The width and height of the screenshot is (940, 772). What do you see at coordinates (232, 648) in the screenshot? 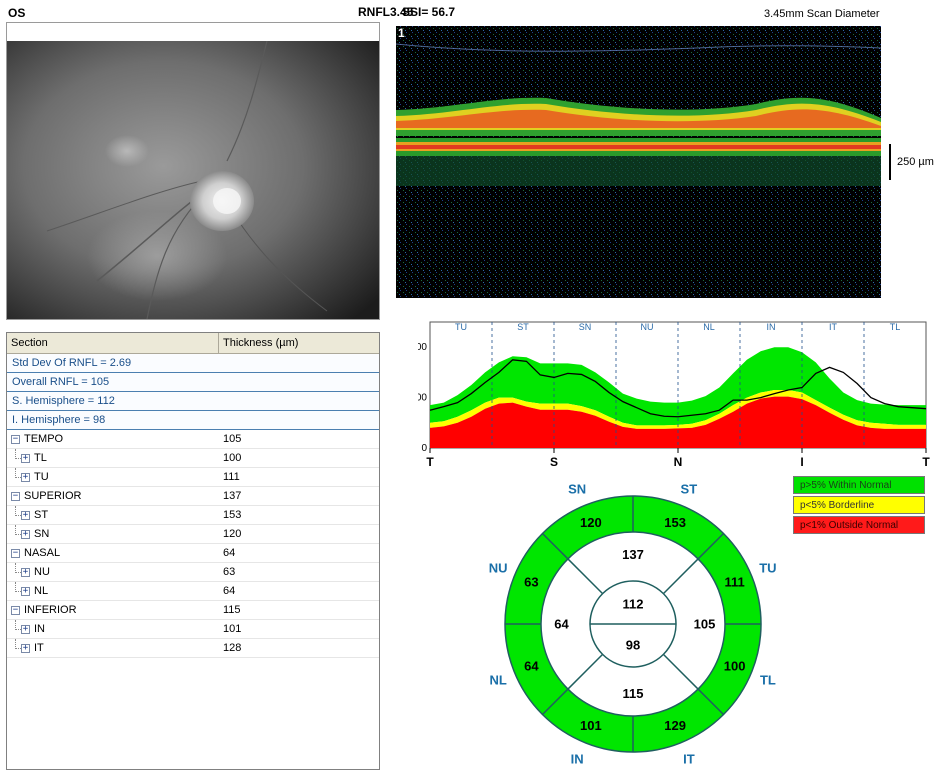
I see `row-value: 128` at bounding box center [232, 648].